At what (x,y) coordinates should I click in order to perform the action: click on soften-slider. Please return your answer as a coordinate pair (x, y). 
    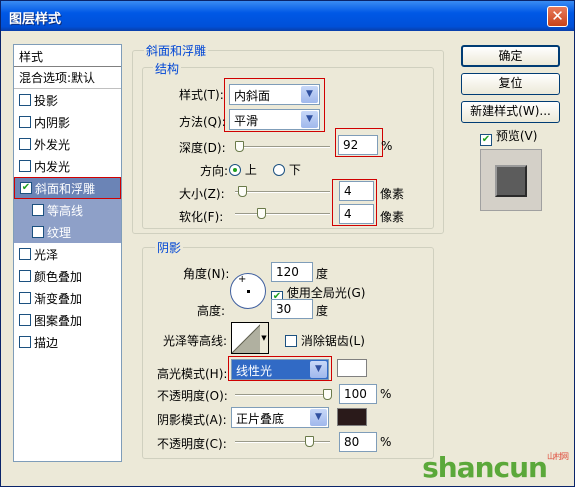
    Looking at the image, I should click on (282, 214).